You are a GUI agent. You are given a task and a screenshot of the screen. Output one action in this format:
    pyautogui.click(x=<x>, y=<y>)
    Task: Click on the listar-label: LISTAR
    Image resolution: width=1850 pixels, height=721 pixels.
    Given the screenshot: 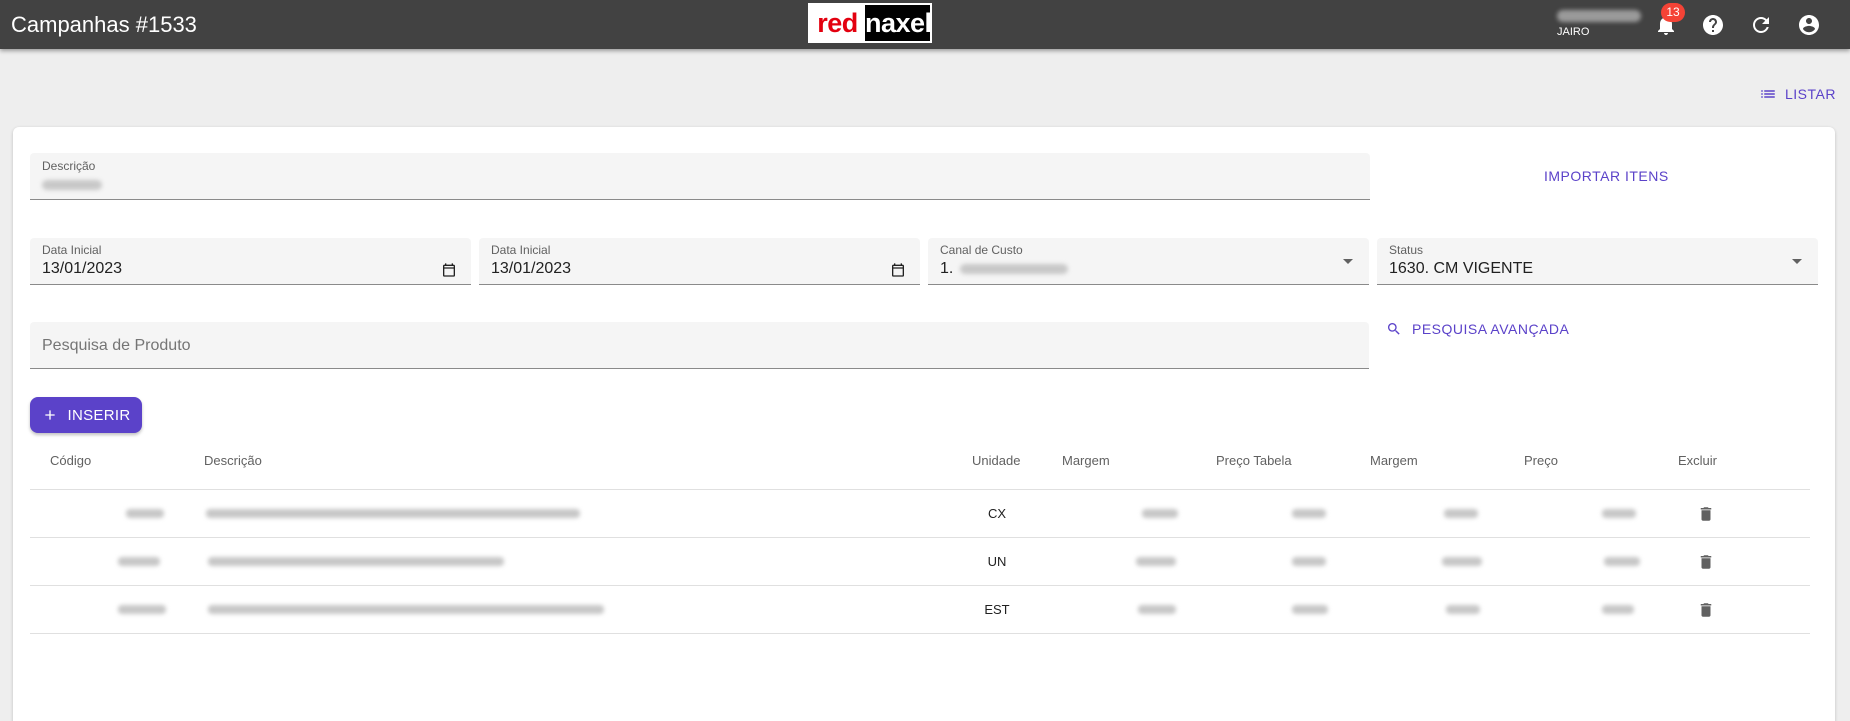 What is the action you would take?
    pyautogui.click(x=1810, y=94)
    